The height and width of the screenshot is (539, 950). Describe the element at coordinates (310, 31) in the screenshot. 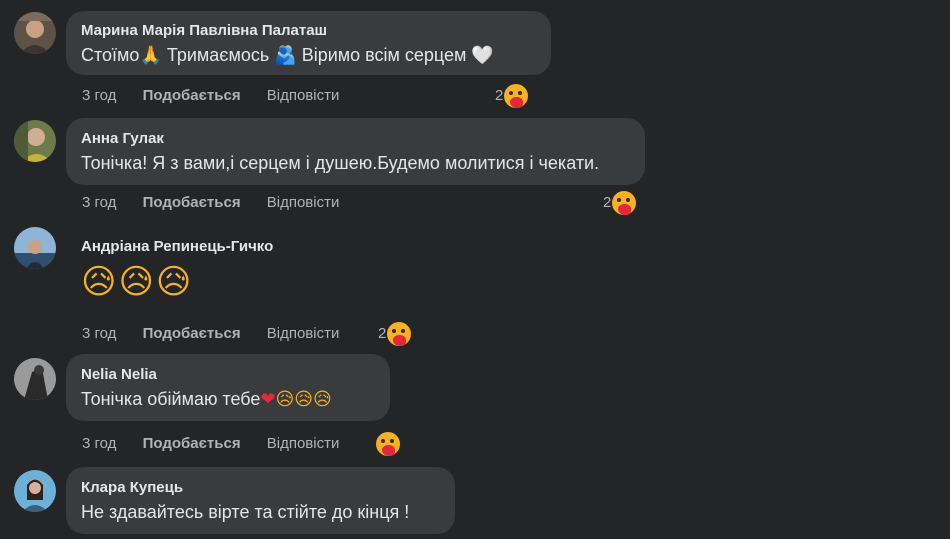

I see `comment-author: Марина Марія Павлівна Палаташ` at that location.